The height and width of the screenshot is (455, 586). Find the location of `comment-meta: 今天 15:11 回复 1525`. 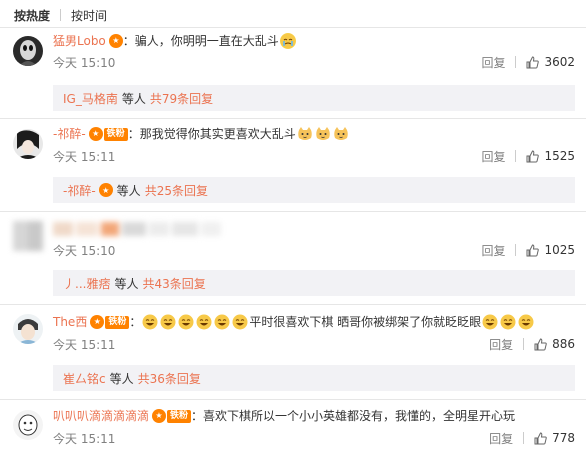

comment-meta: 今天 15:11 回复 1525 is located at coordinates (314, 156).